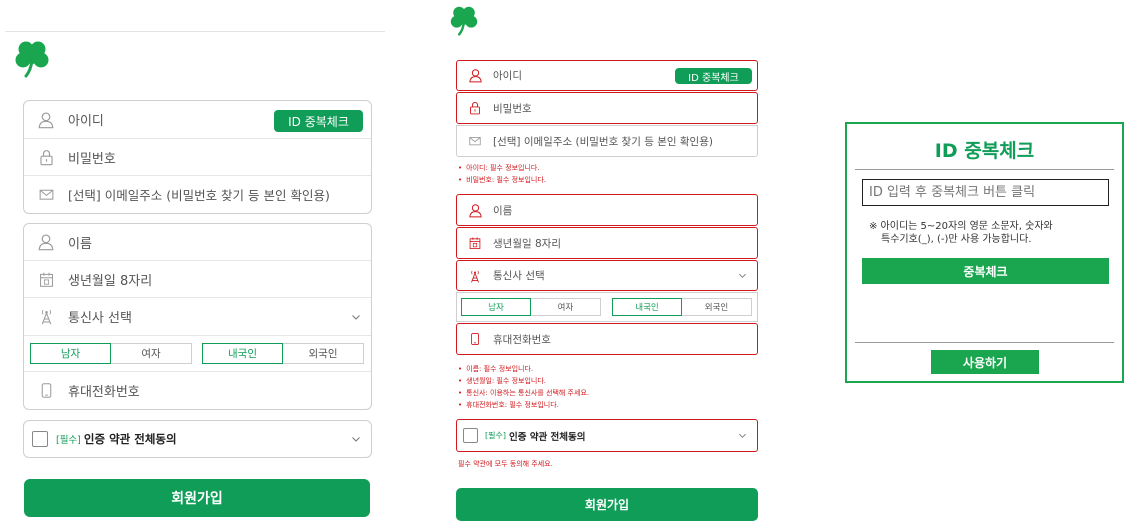  Describe the element at coordinates (197, 242) in the screenshot. I see `name-row: 이름` at that location.